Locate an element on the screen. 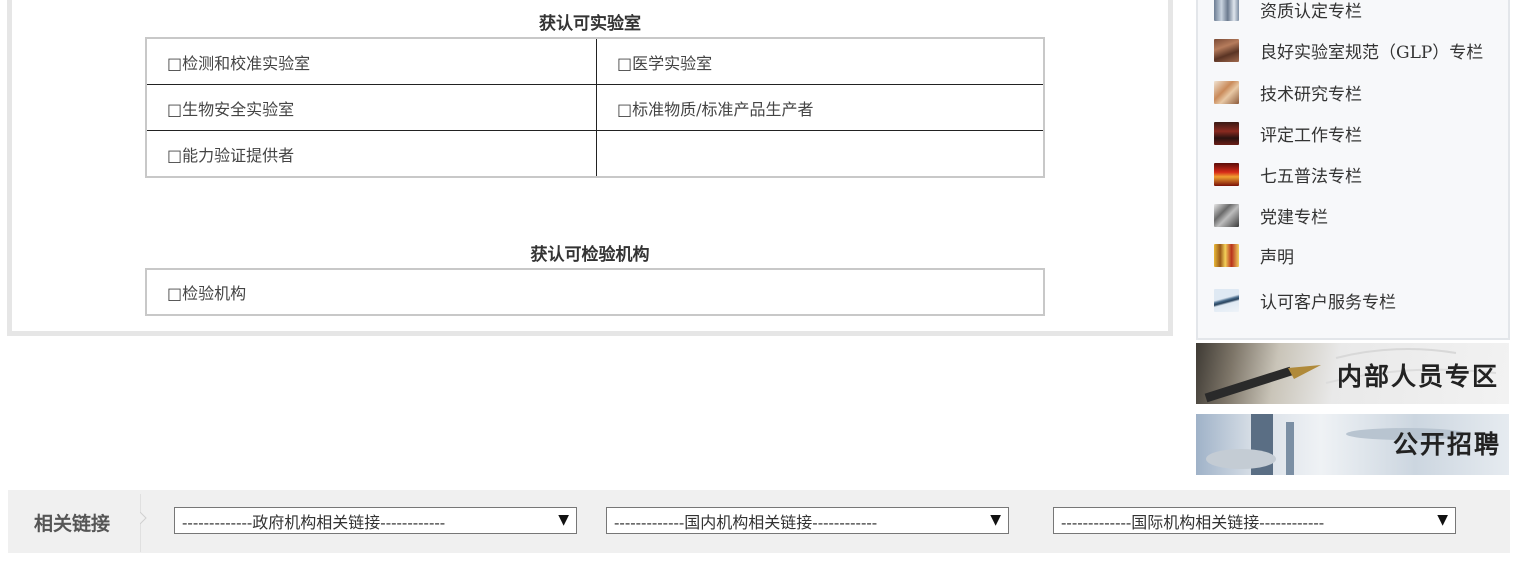 Image resolution: width=1523 pixels, height=563 pixels. table-cell: □医学实验室 is located at coordinates (821, 61).